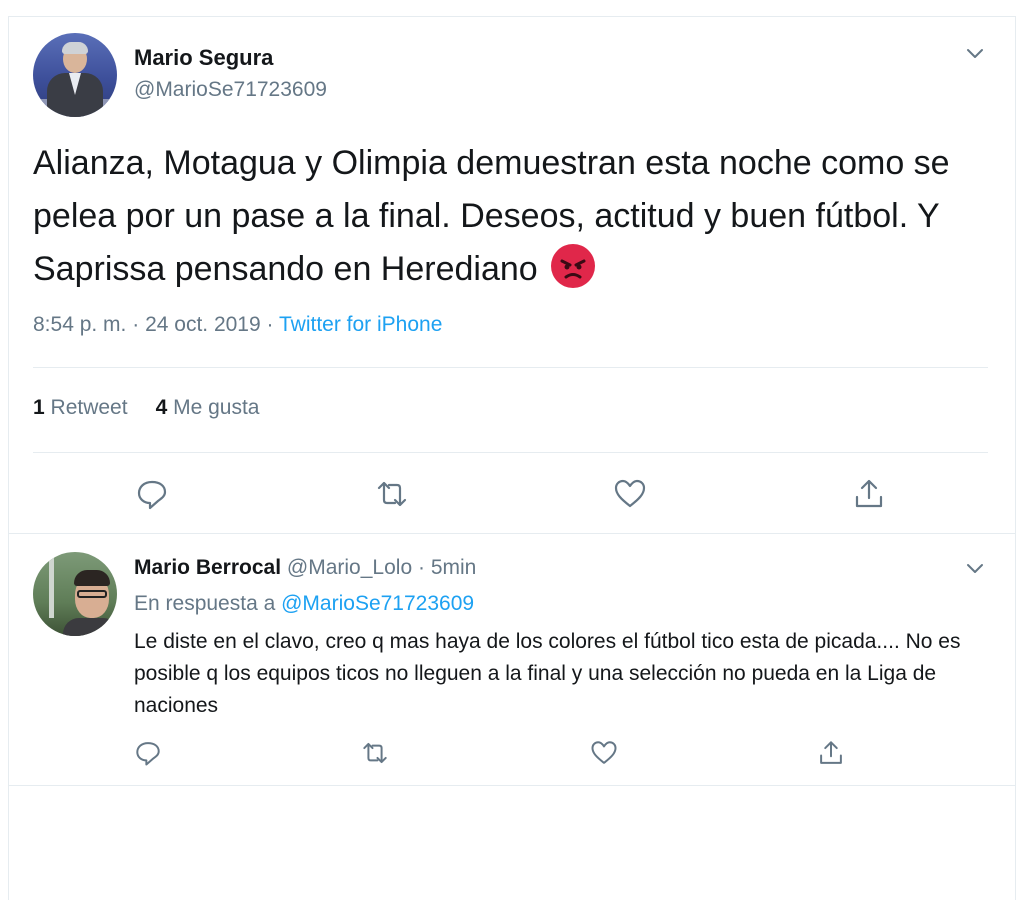  I want to click on angry-face-emoji, so click(573, 266).